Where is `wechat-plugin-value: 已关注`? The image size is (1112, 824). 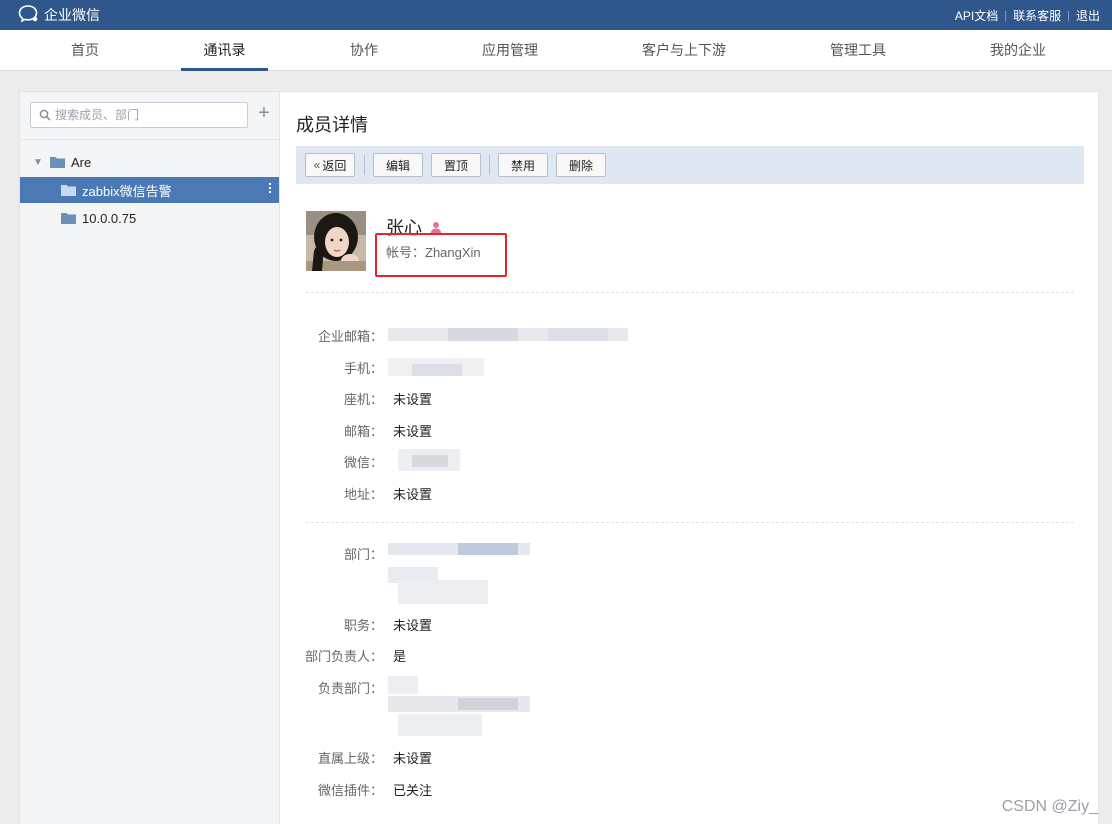
wechat-plugin-value: 已关注 is located at coordinates (413, 790).